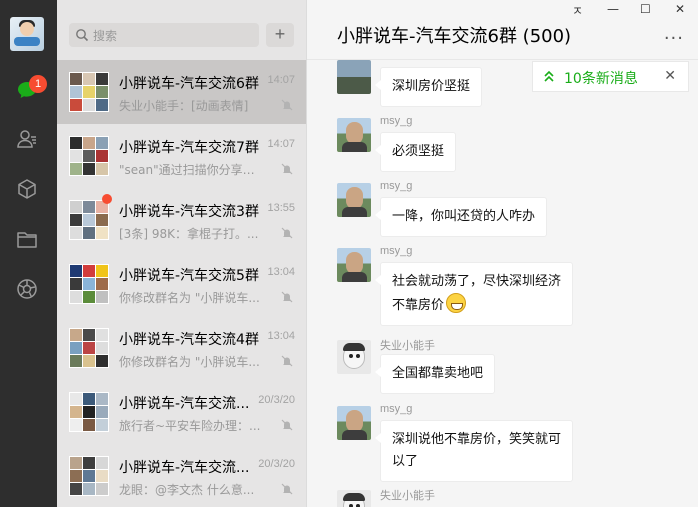 The image size is (698, 507). I want to click on message-bubble: 一降，你叫还贷的人咋办, so click(461, 217).